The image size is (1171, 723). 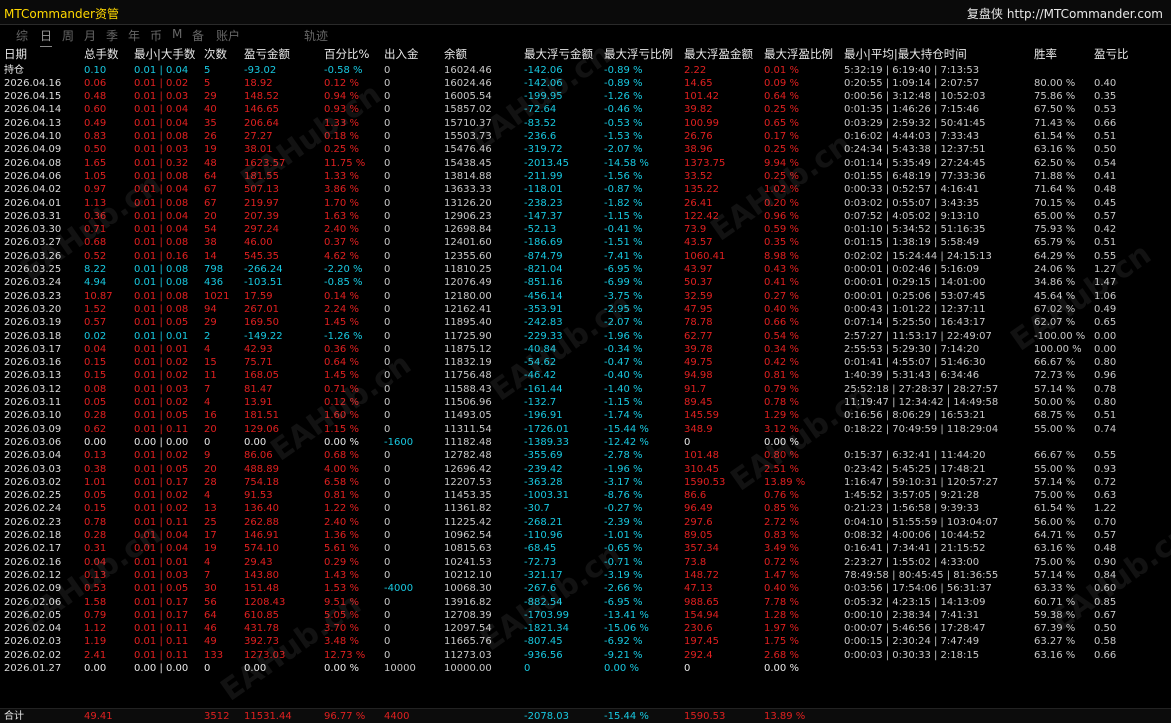 I want to click on cell-max-float-profit-pct: 0.80 %, so click(x=781, y=456).